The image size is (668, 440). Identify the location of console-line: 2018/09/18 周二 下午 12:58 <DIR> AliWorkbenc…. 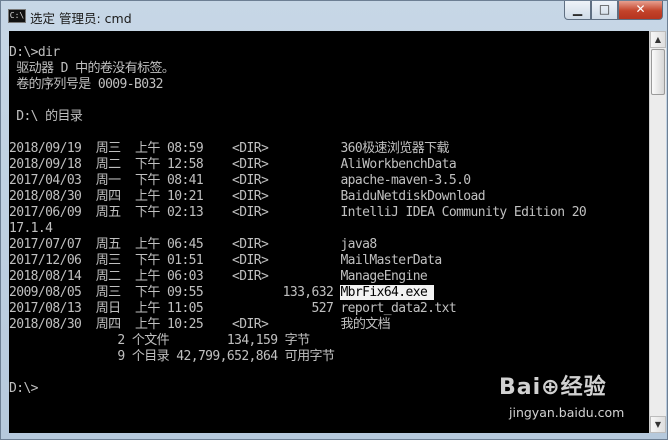
(233, 164).